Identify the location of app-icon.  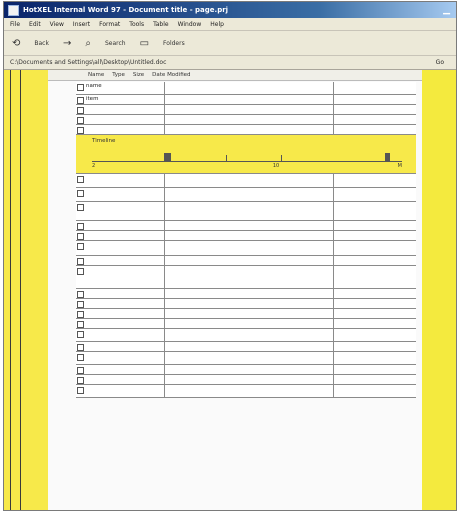
(13, 10).